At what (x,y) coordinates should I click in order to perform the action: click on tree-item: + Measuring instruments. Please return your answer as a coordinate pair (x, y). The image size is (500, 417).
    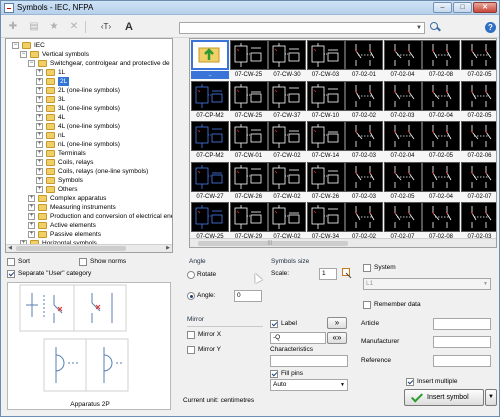
    Looking at the image, I should click on (89, 207).